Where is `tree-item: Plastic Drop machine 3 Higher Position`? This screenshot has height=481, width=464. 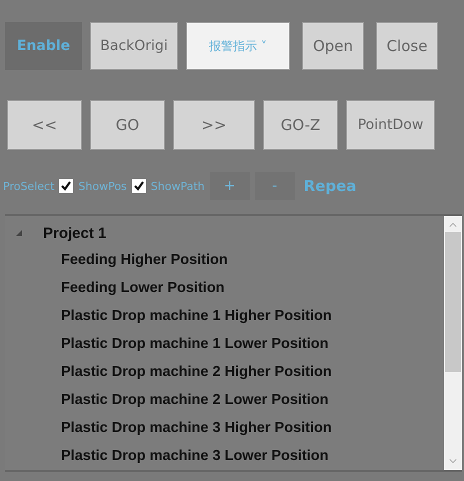 tree-item: Plastic Drop machine 3 Higher Position is located at coordinates (196, 428).